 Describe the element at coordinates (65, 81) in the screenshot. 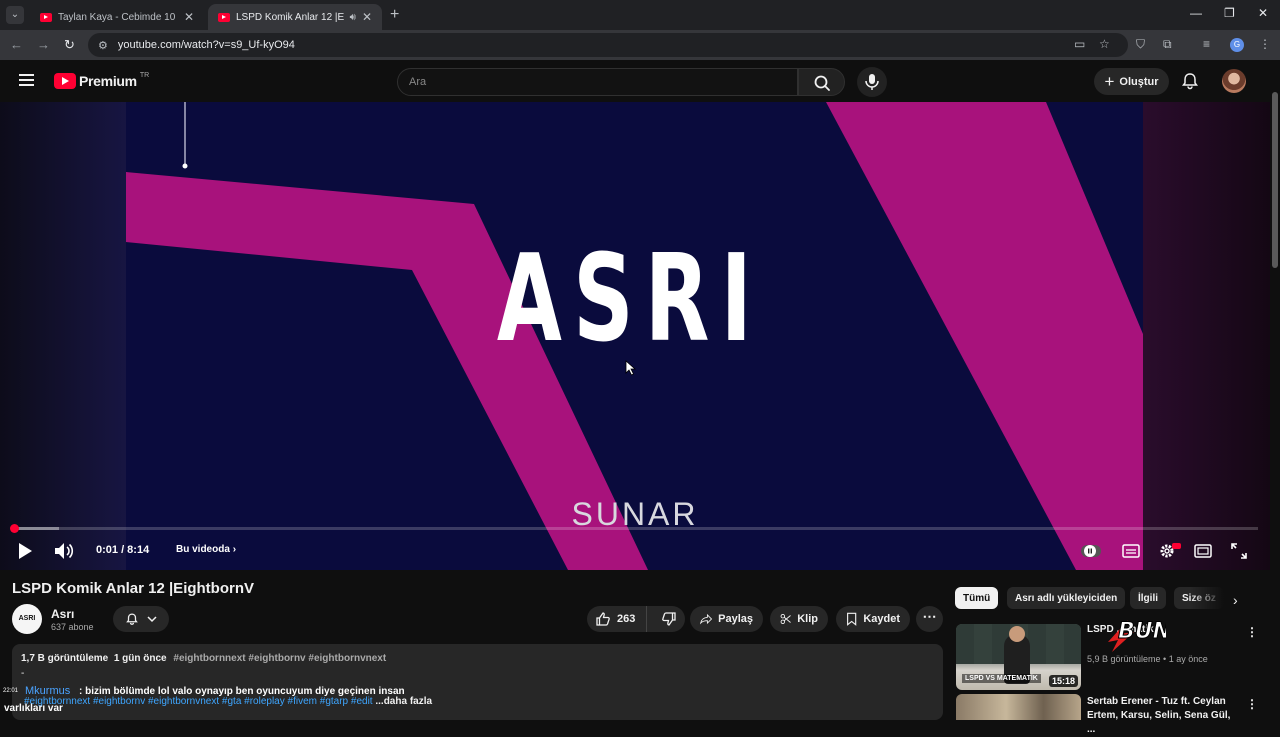

I see `youtube-play-logo-icon` at that location.